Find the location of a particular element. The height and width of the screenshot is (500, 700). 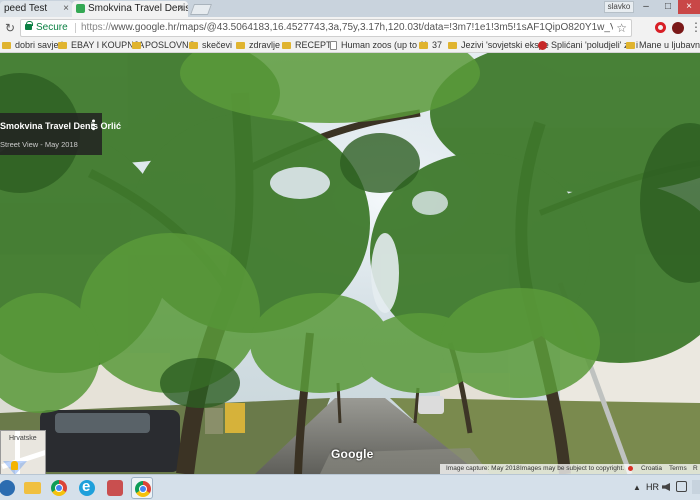

copyright-text: Images may be subject to copyright. is located at coordinates (572, 468).